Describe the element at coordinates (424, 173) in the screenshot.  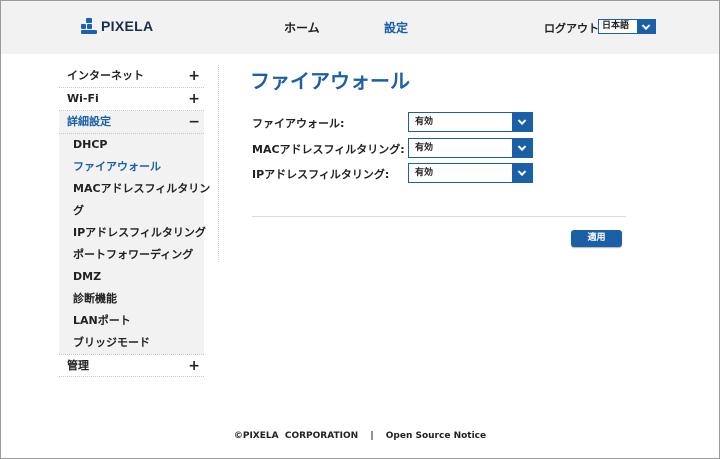
I see `ip-filter-value: 有効` at that location.